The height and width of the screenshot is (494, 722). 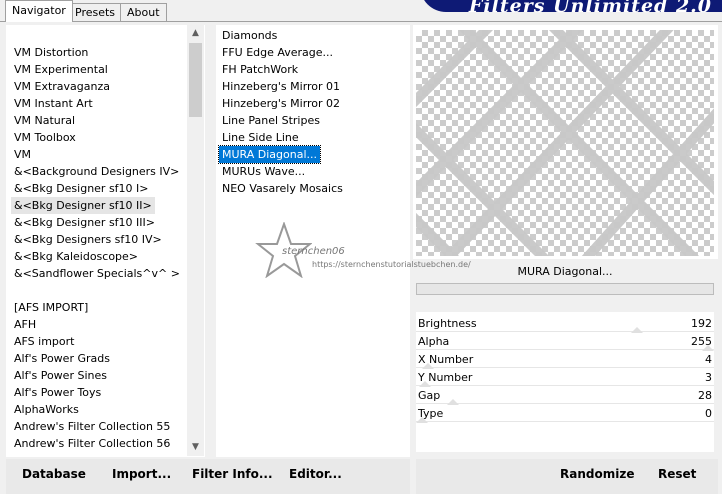 What do you see at coordinates (447, 323) in the screenshot?
I see `param-label: Brightness` at bounding box center [447, 323].